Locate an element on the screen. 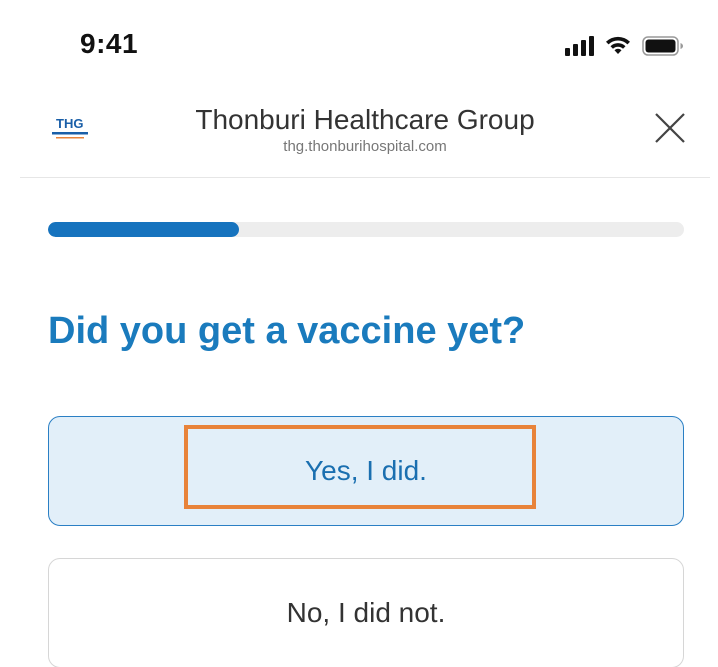  option-no-label: No, I did not. is located at coordinates (366, 612).